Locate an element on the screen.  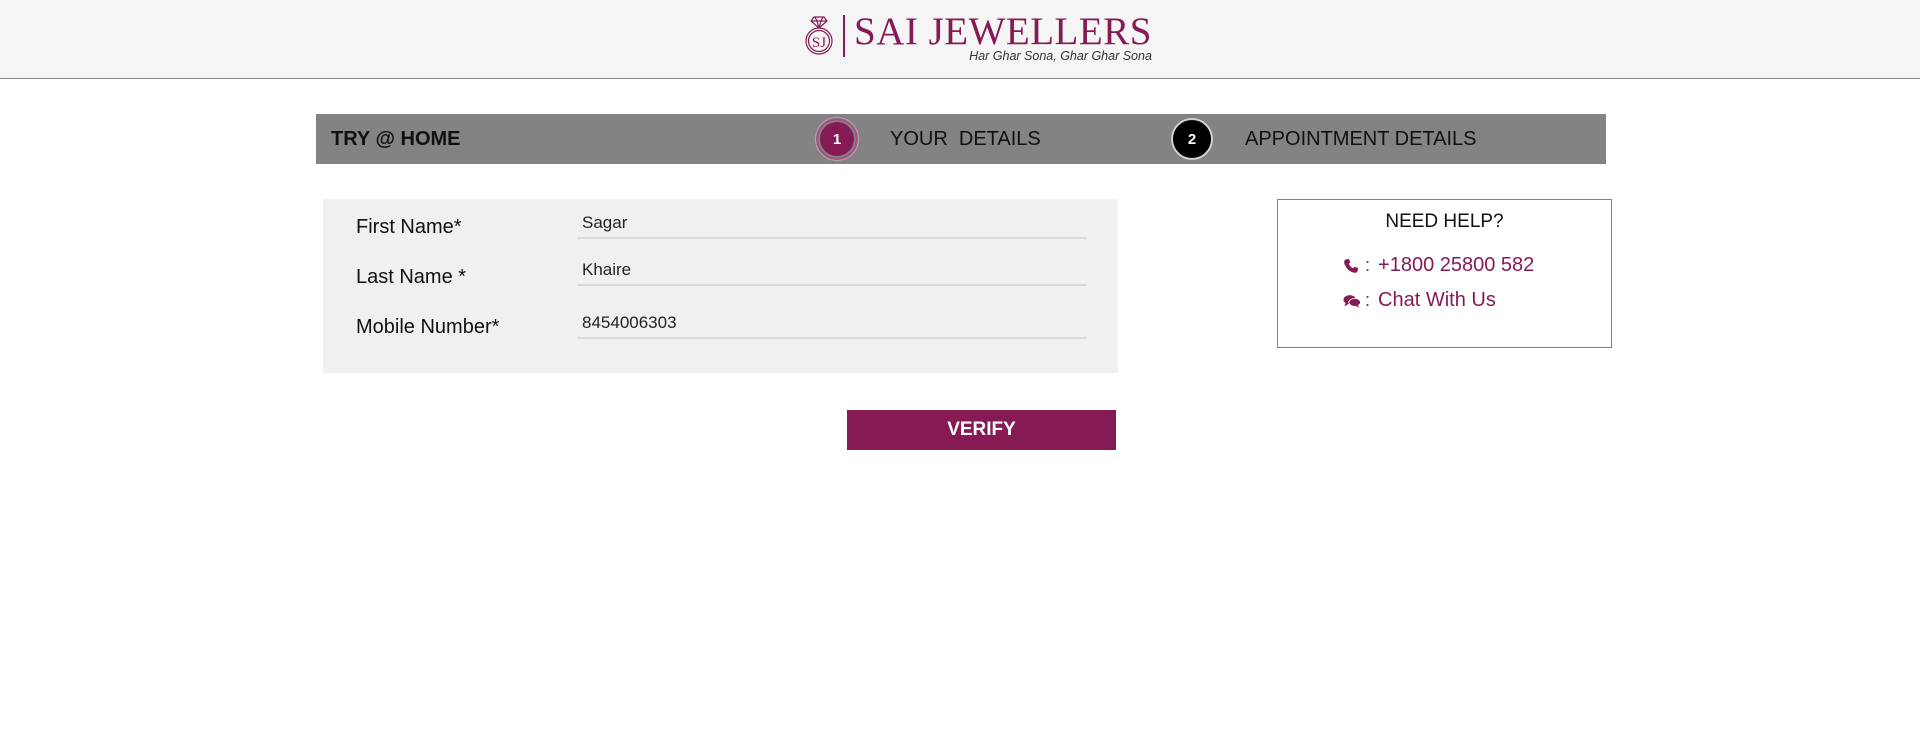
first-name-label: First Name* is located at coordinates (409, 227).